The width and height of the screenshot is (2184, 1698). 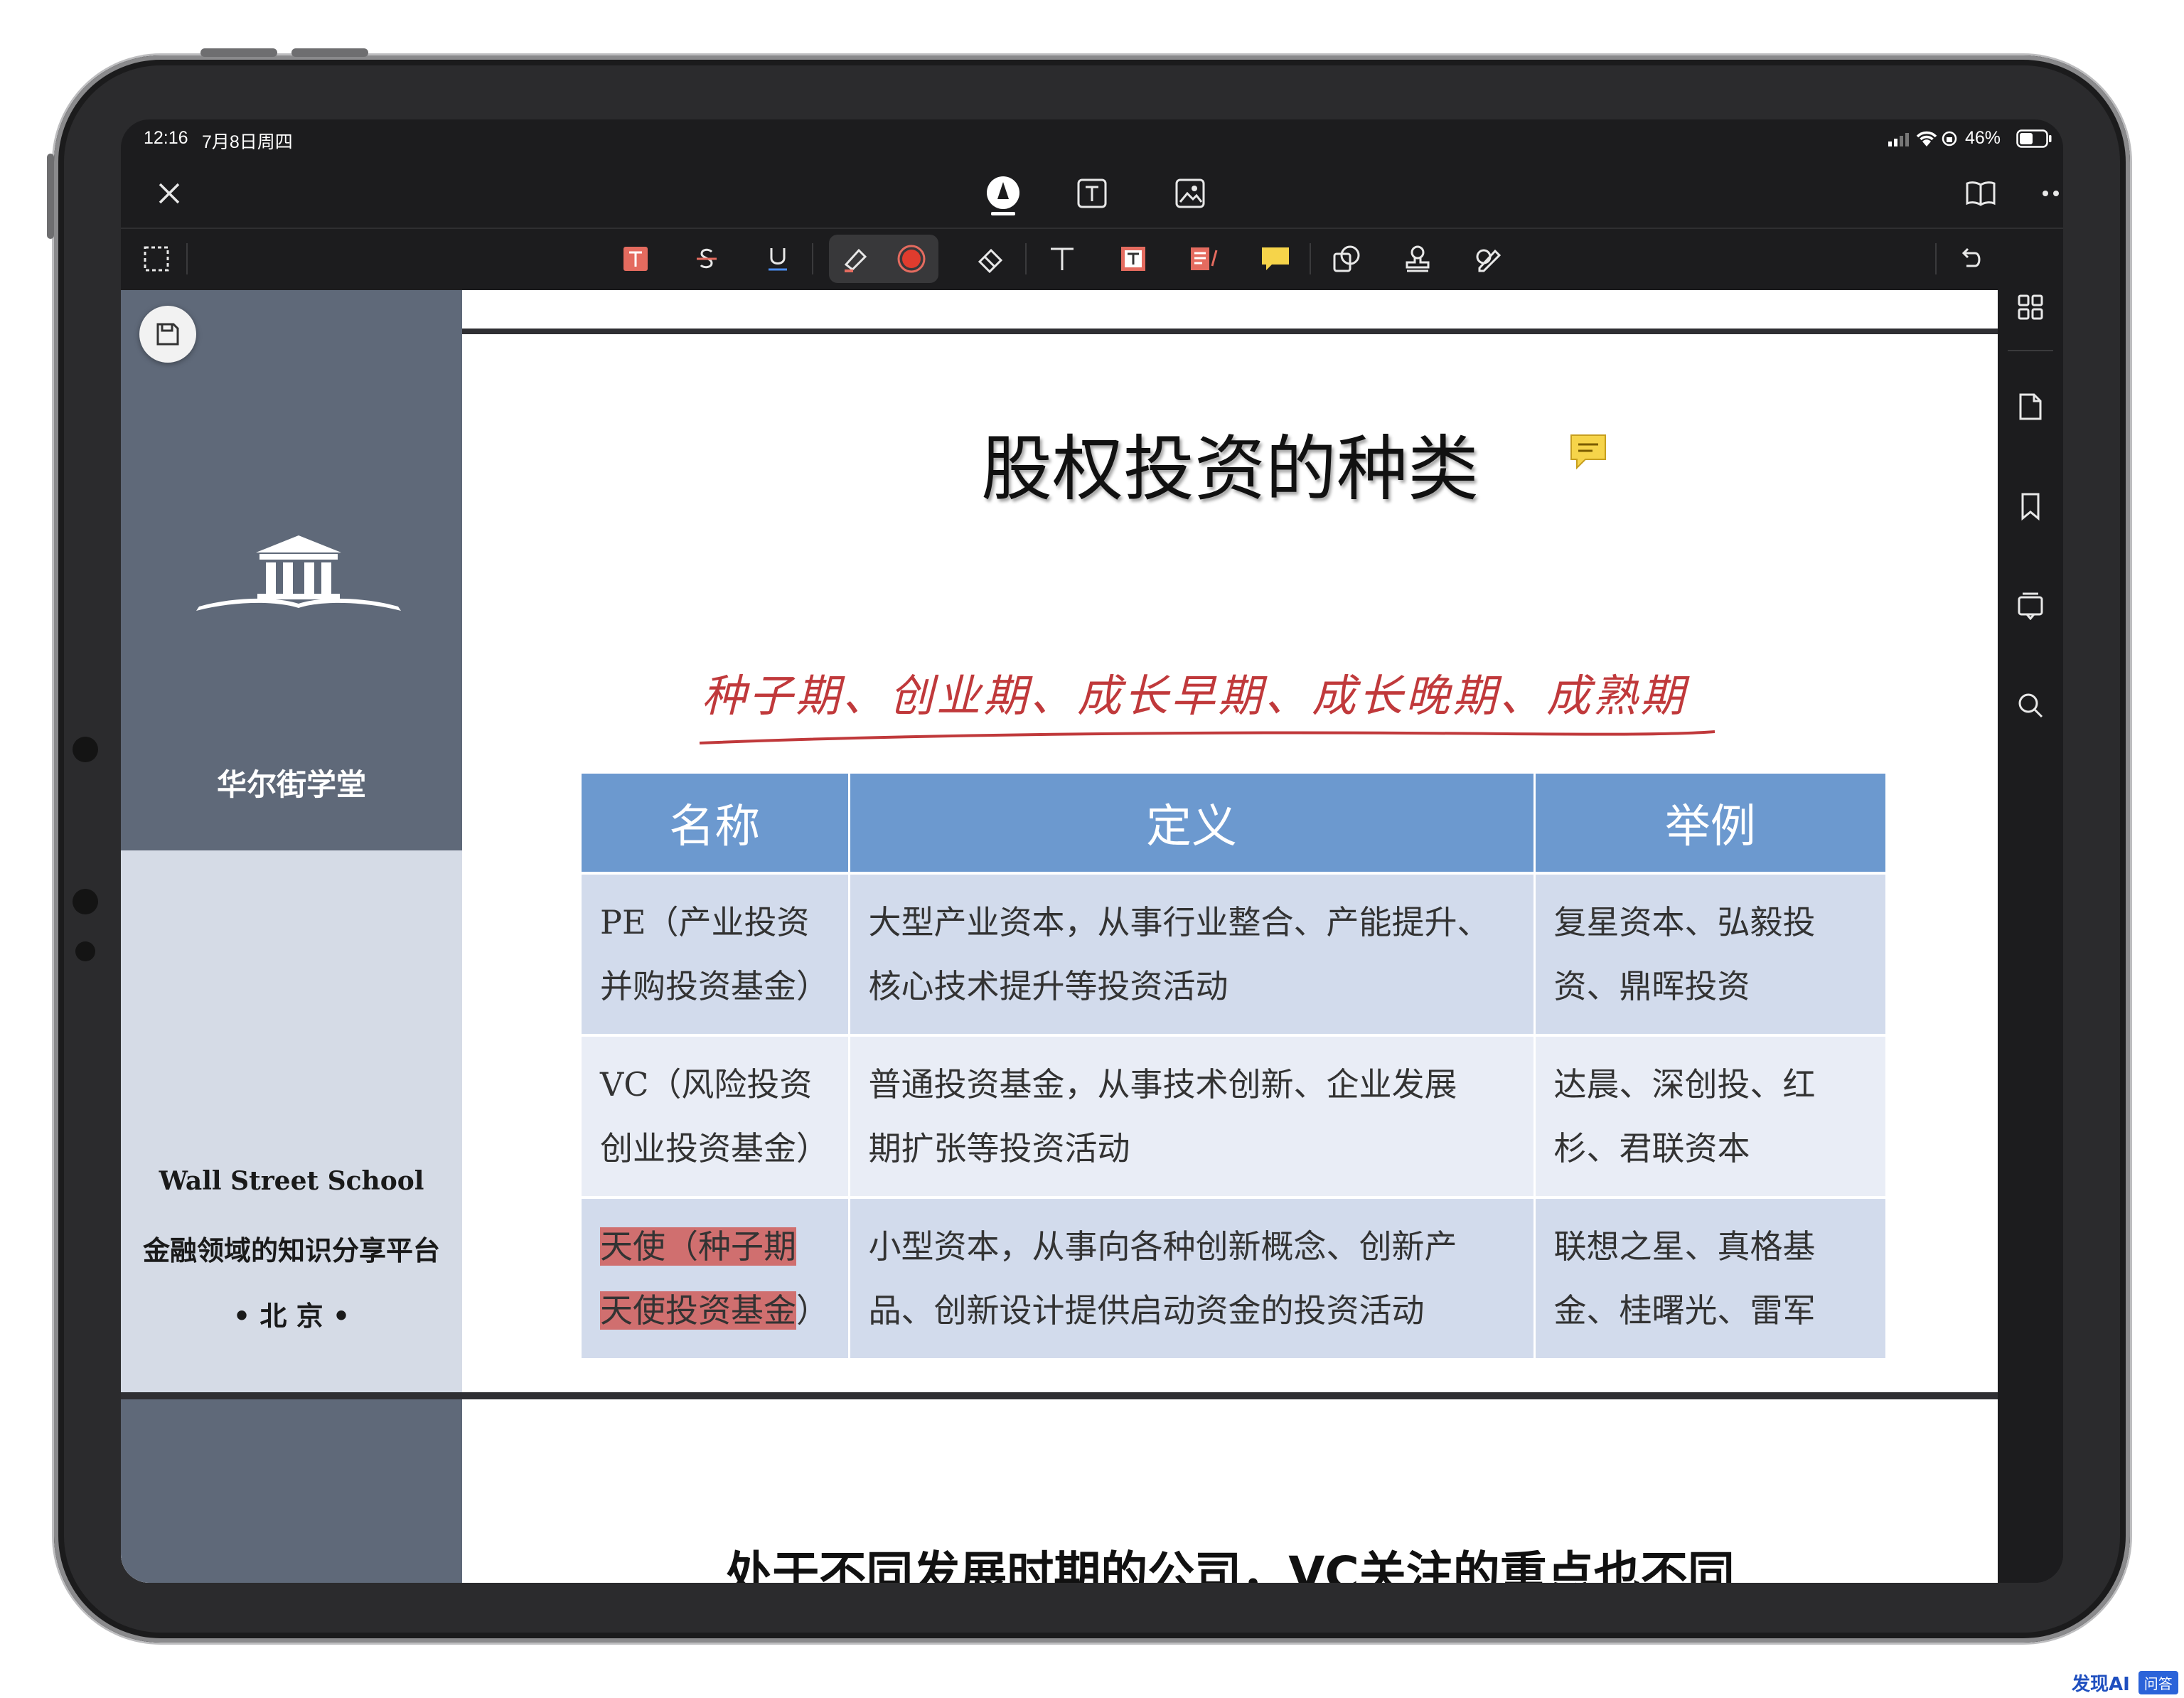 What do you see at coordinates (1193, 1115) in the screenshot?
I see `cell-definition: 普通投资基金，从事技术创新、企业发展 期扩张等投资活动` at bounding box center [1193, 1115].